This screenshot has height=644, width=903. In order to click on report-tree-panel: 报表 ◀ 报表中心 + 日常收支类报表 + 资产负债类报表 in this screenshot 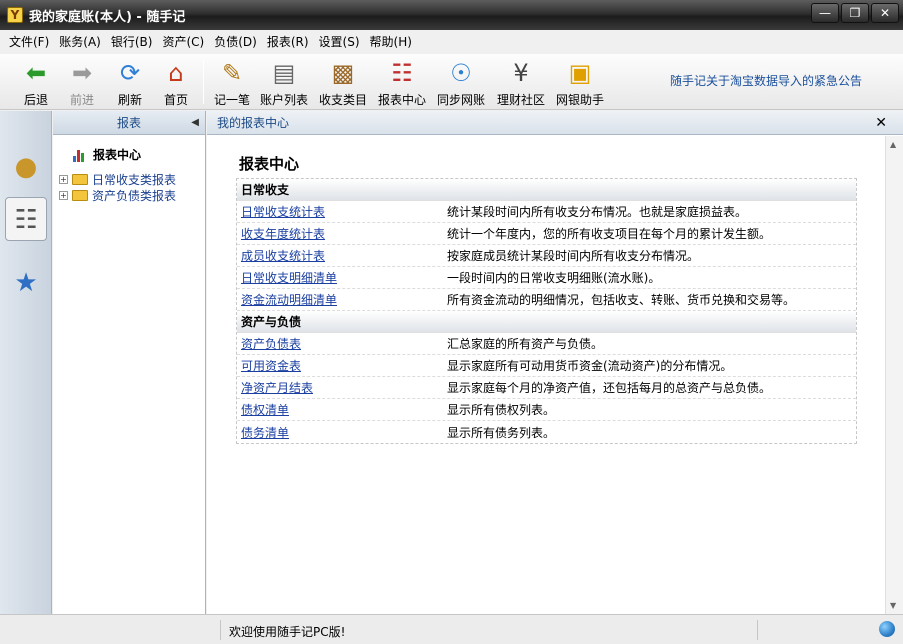, I will do `click(129, 362)`.